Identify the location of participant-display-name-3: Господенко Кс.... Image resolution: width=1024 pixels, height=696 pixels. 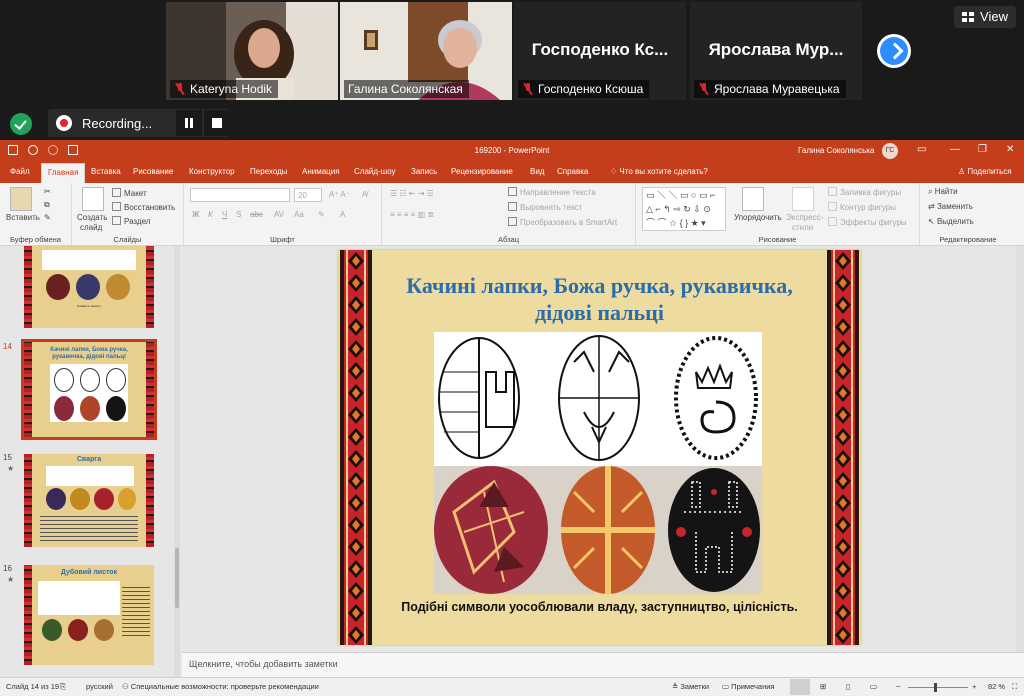
(600, 49).